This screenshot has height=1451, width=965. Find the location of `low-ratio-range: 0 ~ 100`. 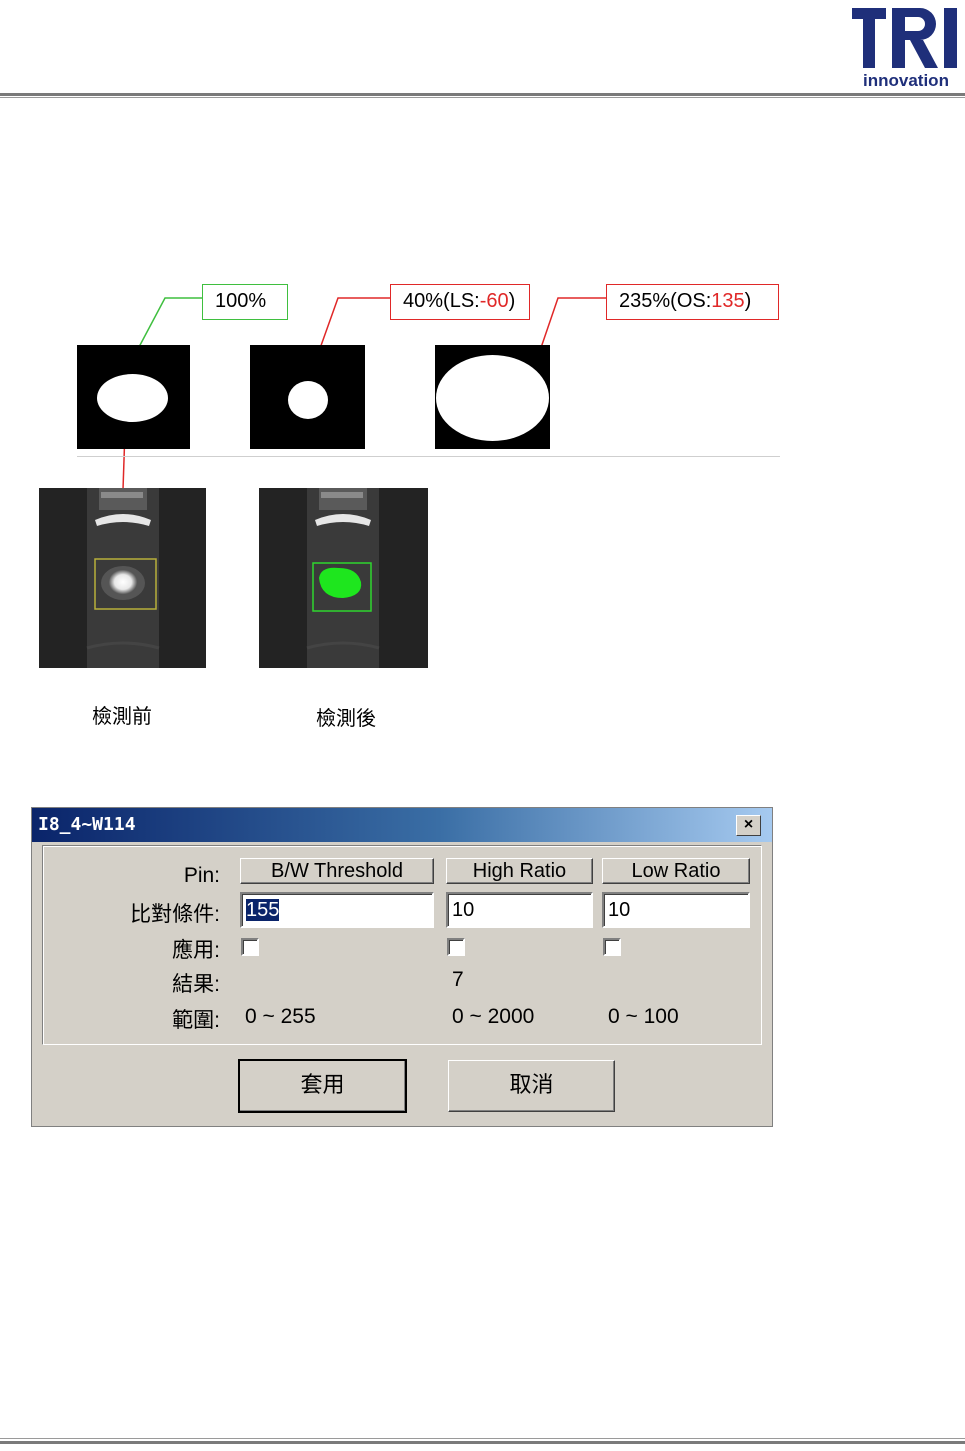

low-ratio-range: 0 ~ 100 is located at coordinates (643, 1016).